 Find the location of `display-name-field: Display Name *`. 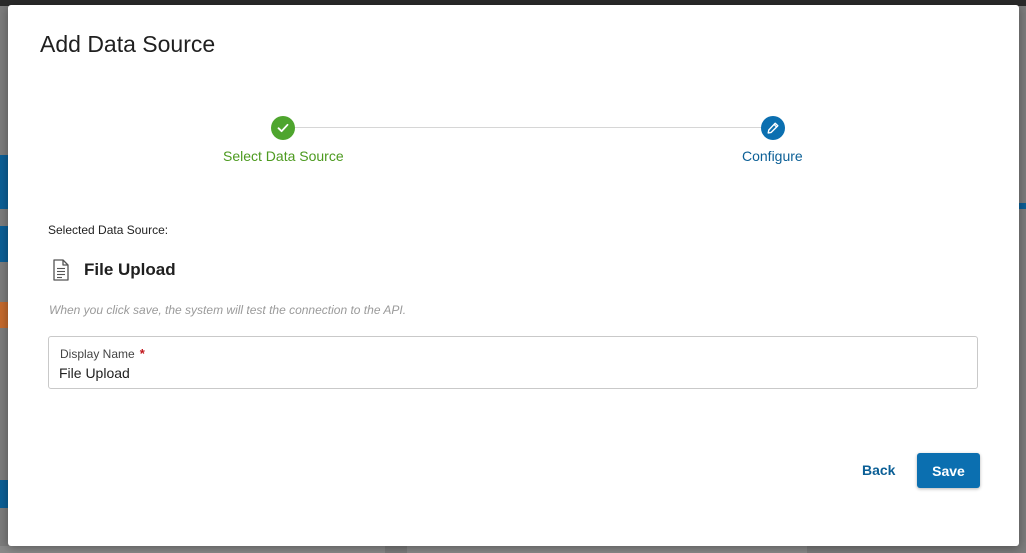

display-name-field: Display Name * is located at coordinates (513, 362).